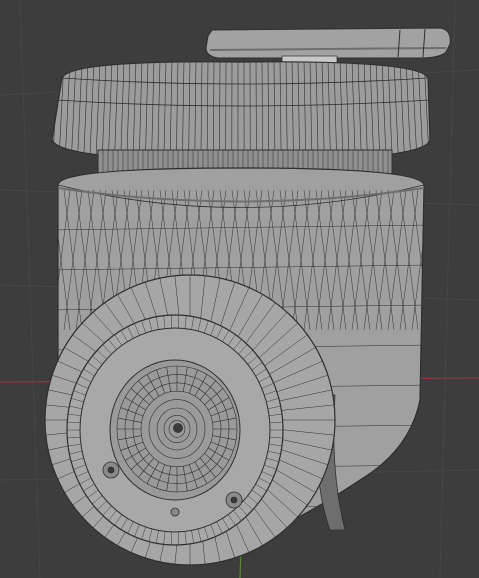  What do you see at coordinates (328, 45) in the screenshot?
I see `base-plate` at bounding box center [328, 45].